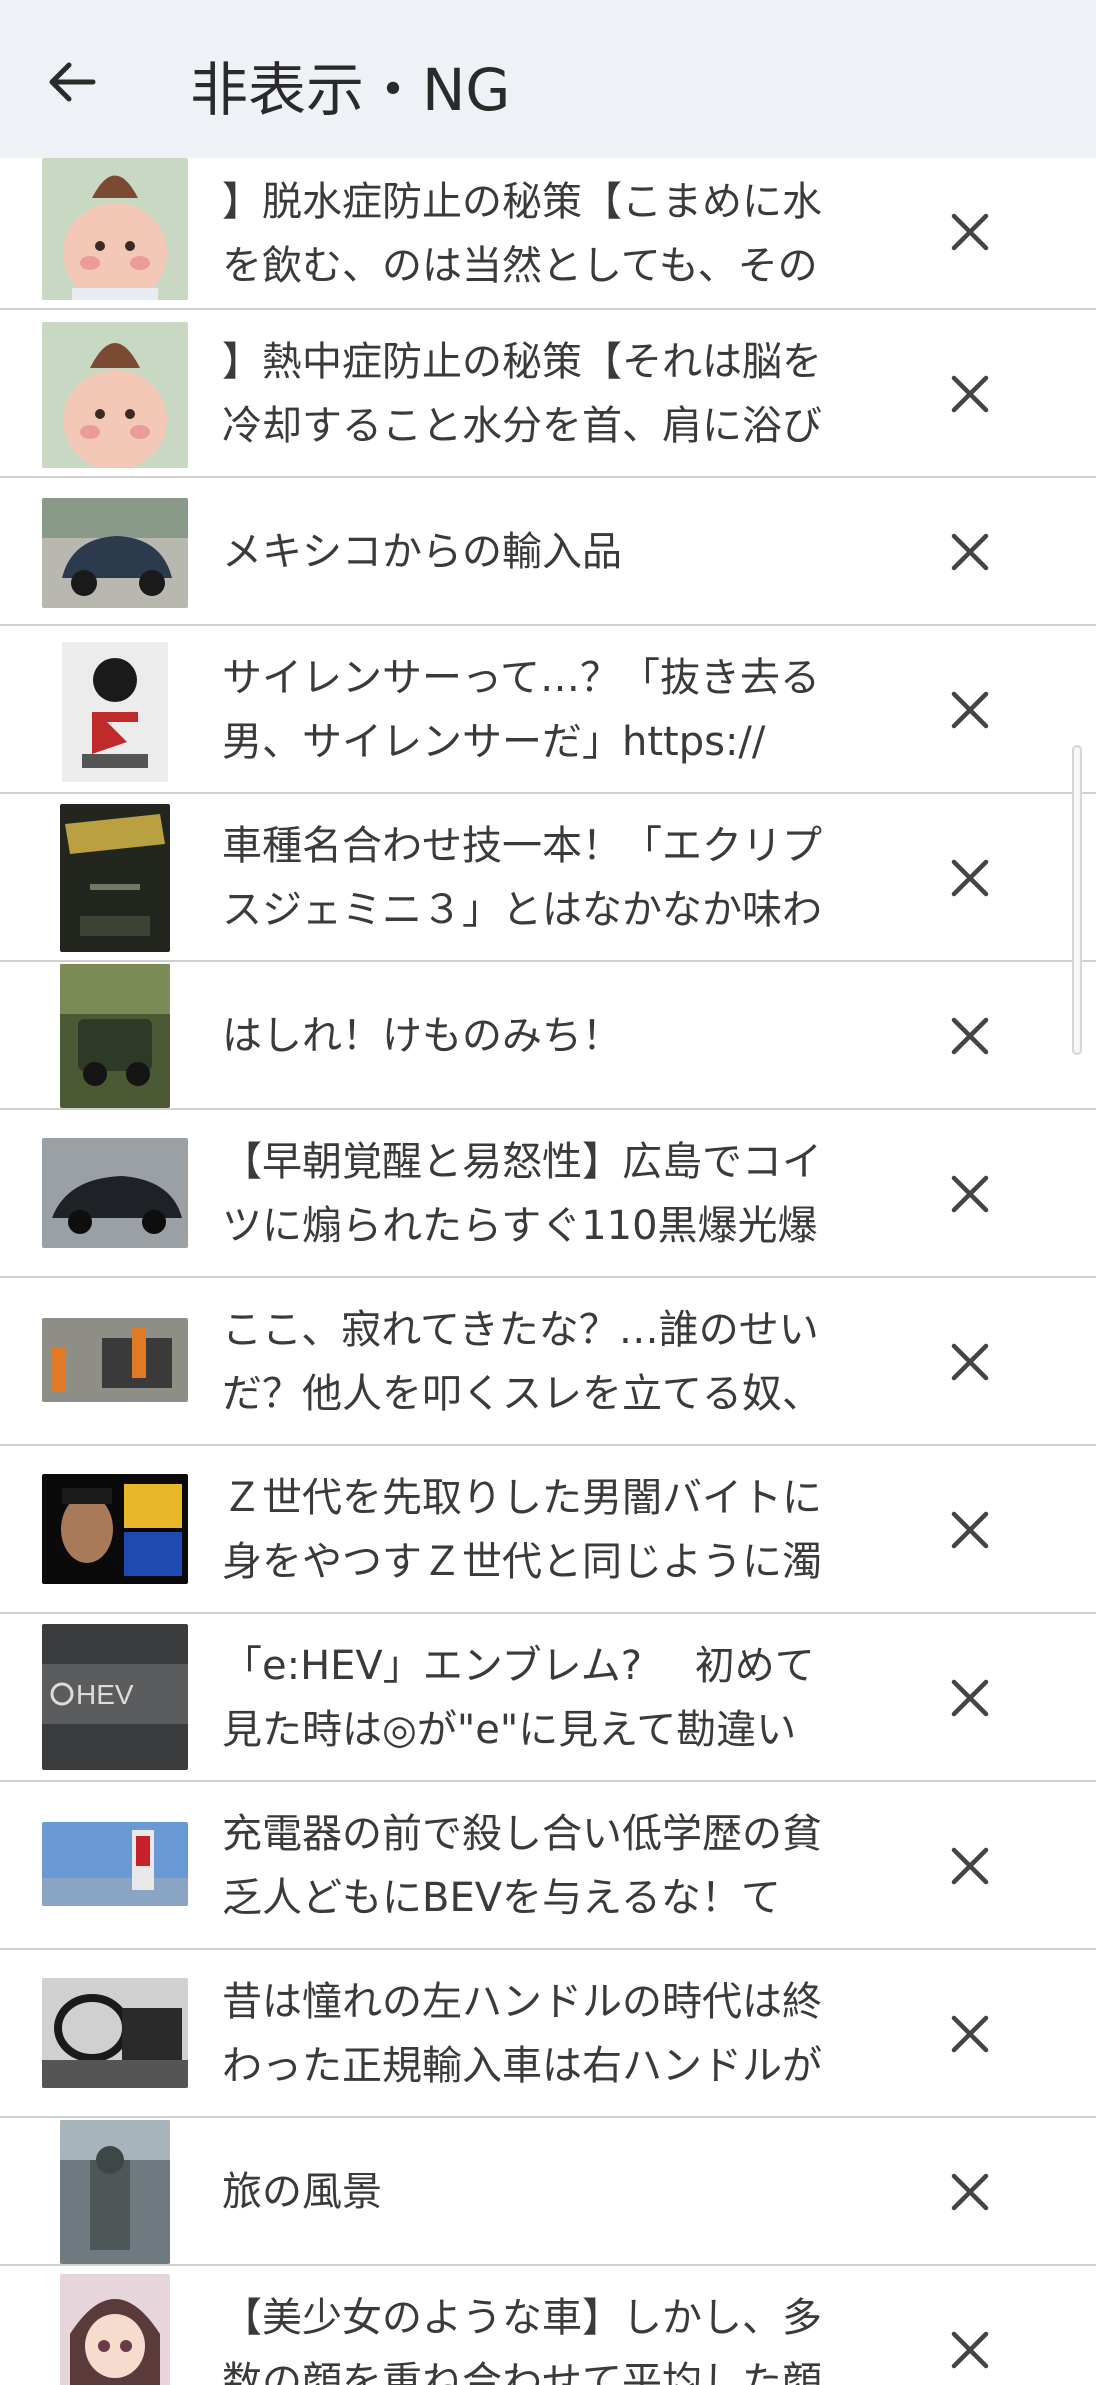 Image resolution: width=1096 pixels, height=2385 pixels. What do you see at coordinates (522, 1362) in the screenshot?
I see `item-title: ここ、寂れてきたな？…誰のせい だ？他人を叩くスレを立てる奴、` at bounding box center [522, 1362].